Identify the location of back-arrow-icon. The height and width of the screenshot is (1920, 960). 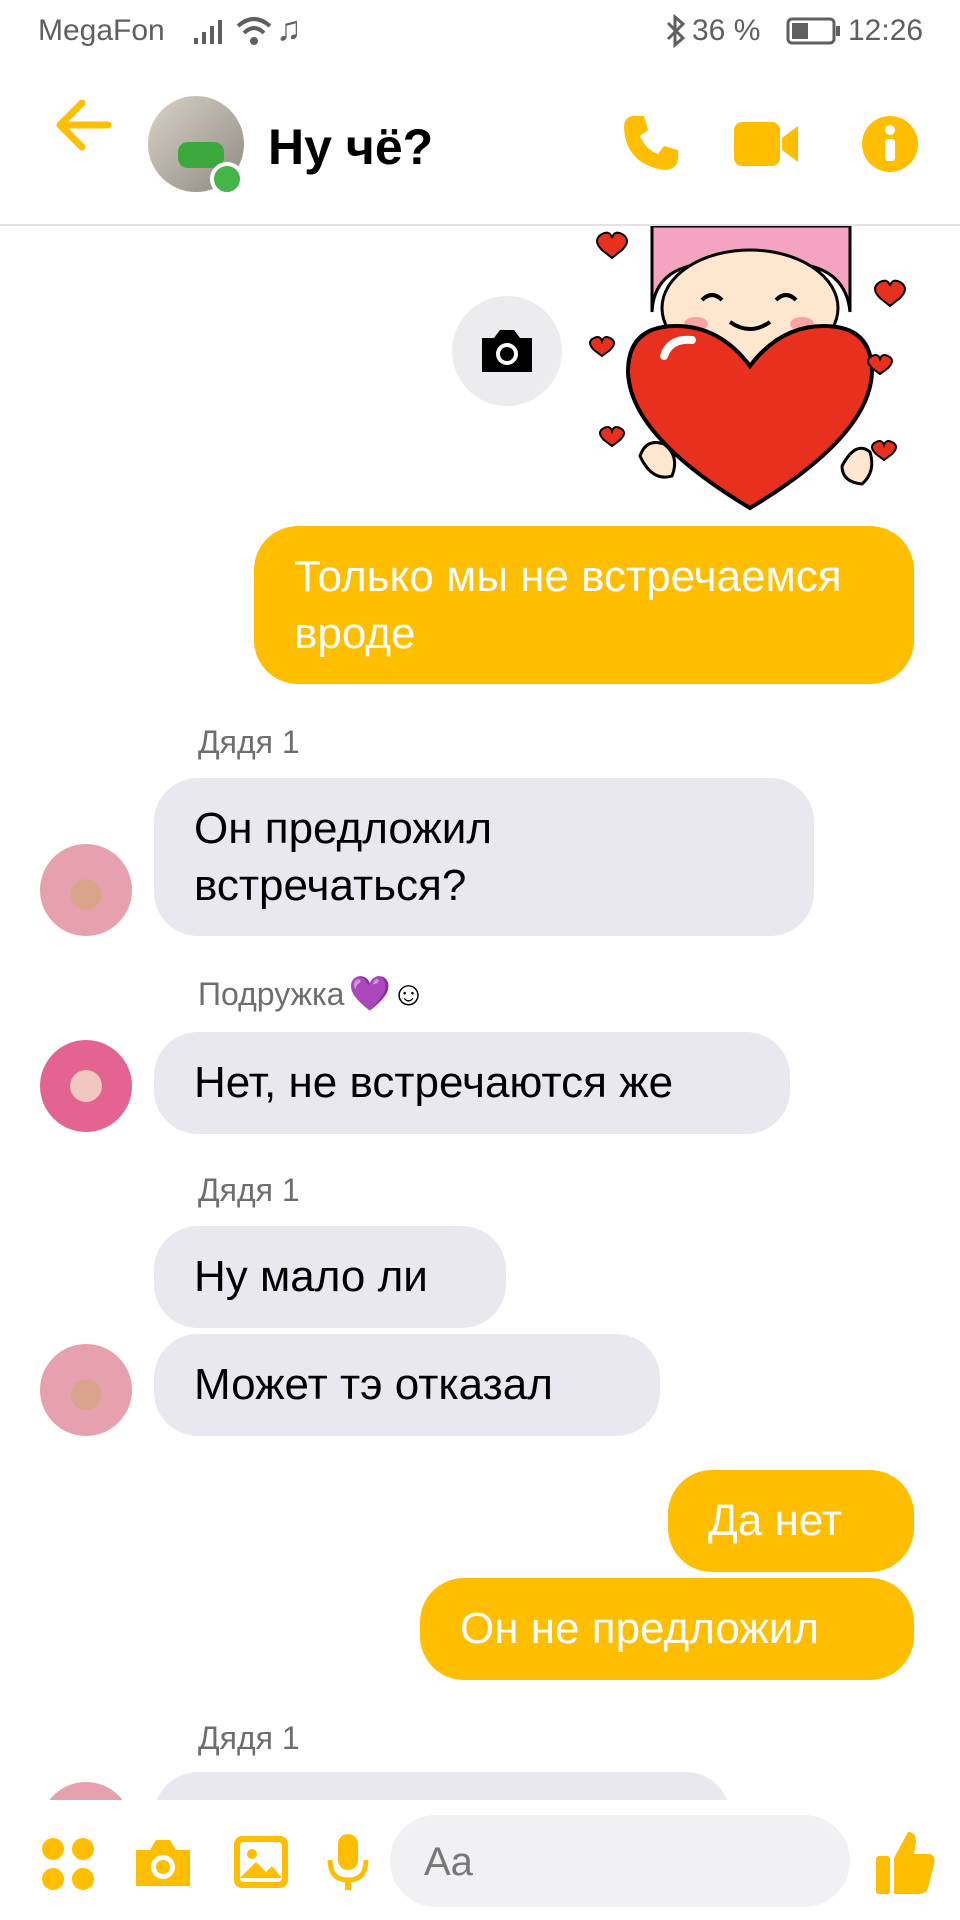
(83, 125).